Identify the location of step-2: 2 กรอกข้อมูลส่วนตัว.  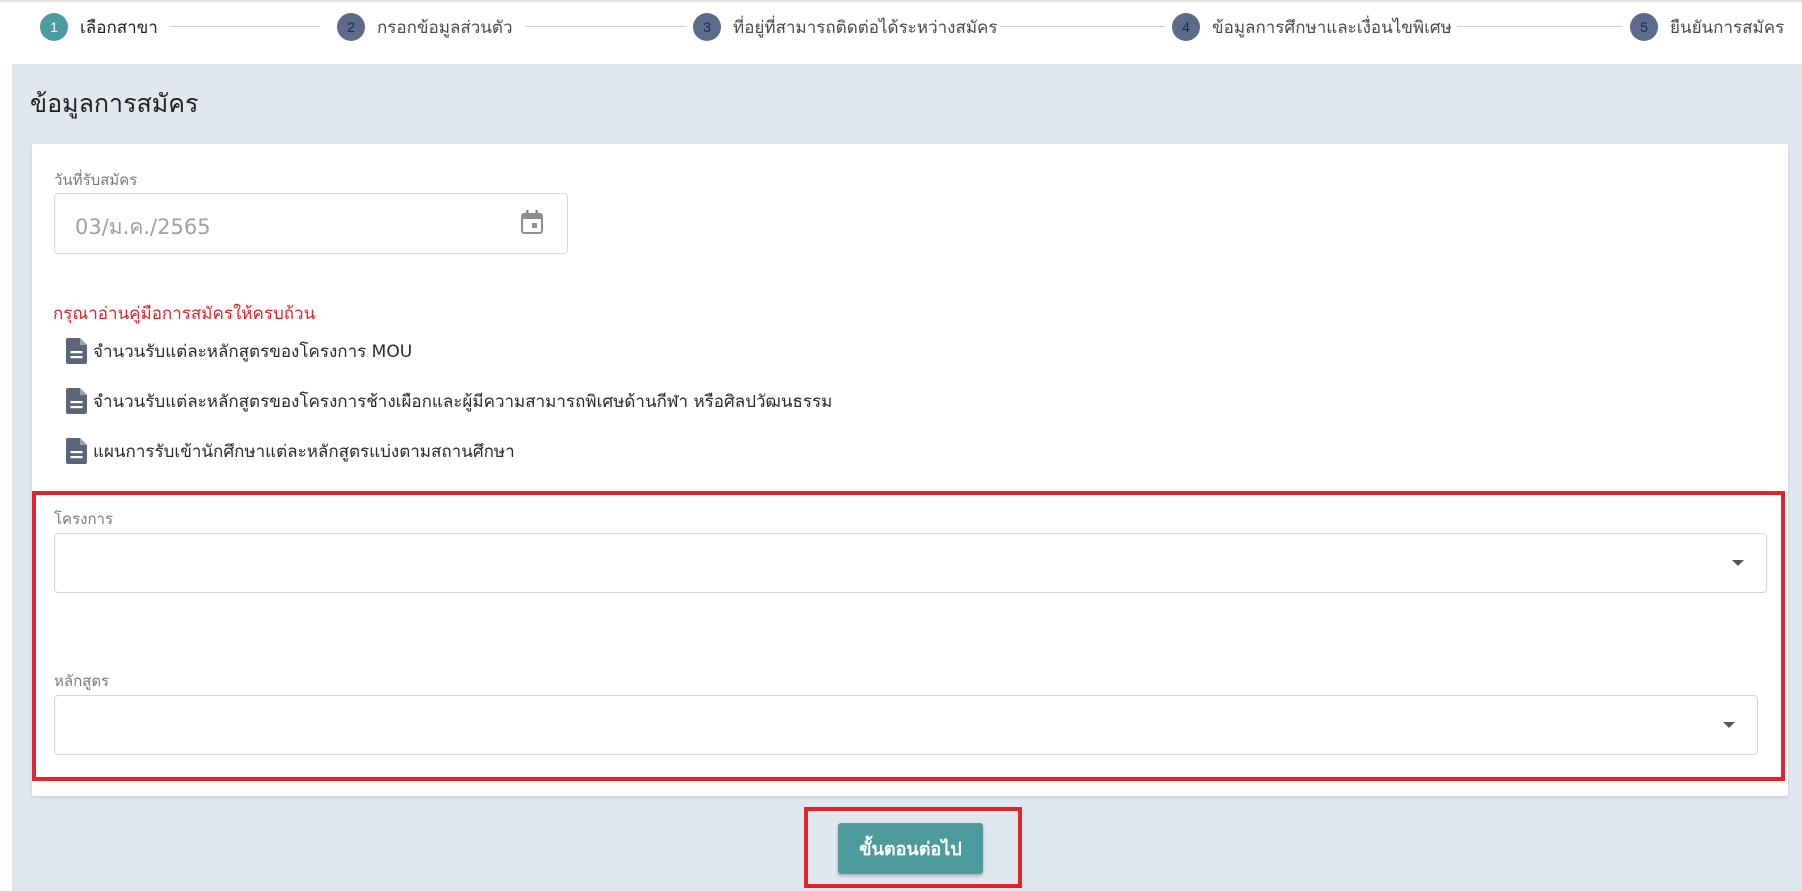
(425, 27).